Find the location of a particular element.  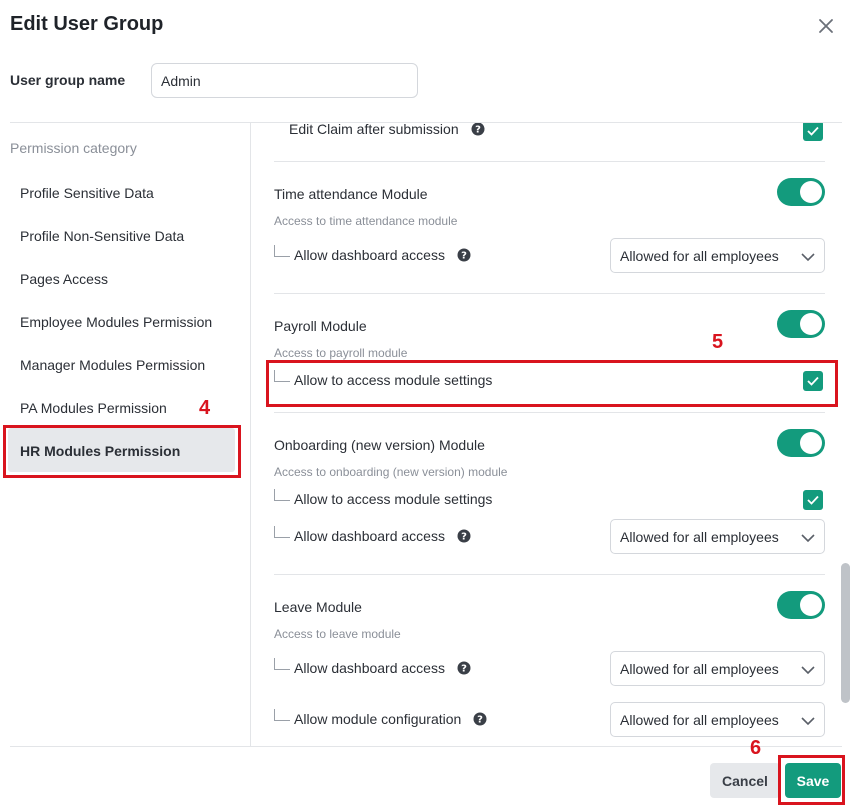

permission-label: Allow module configuration is located at coordinates (378, 719).